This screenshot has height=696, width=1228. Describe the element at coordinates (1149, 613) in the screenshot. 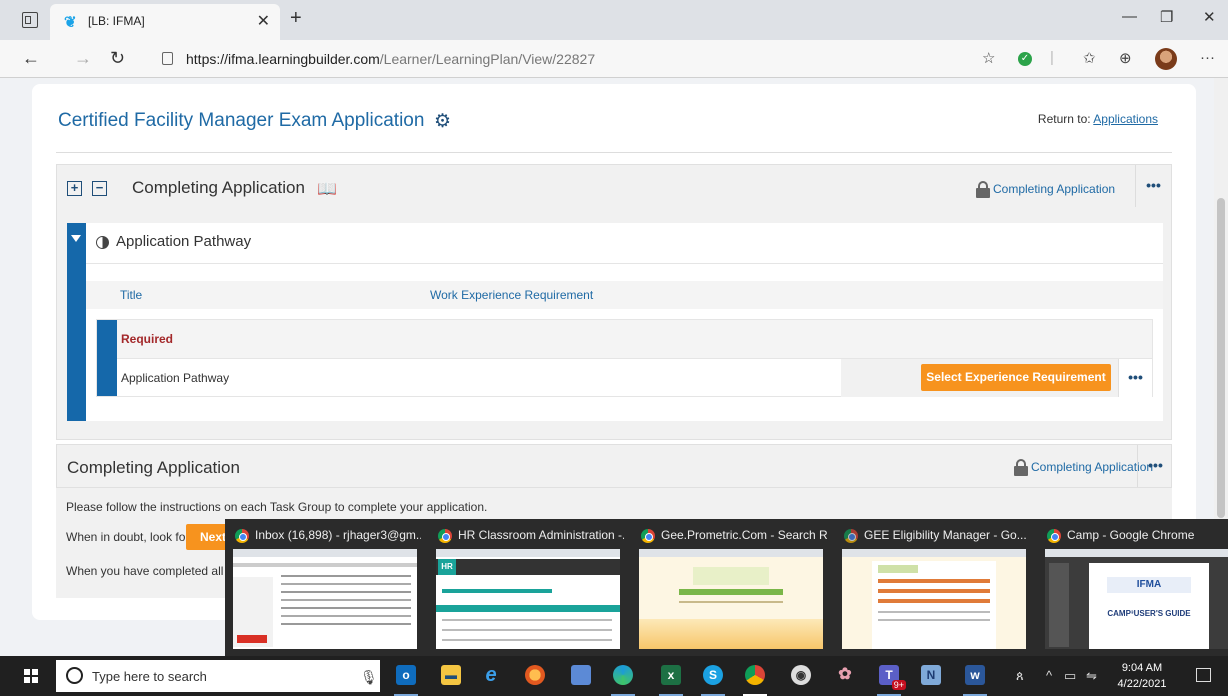

I see `camp-guide-title: CAMP³USER'S GUIDE` at that location.